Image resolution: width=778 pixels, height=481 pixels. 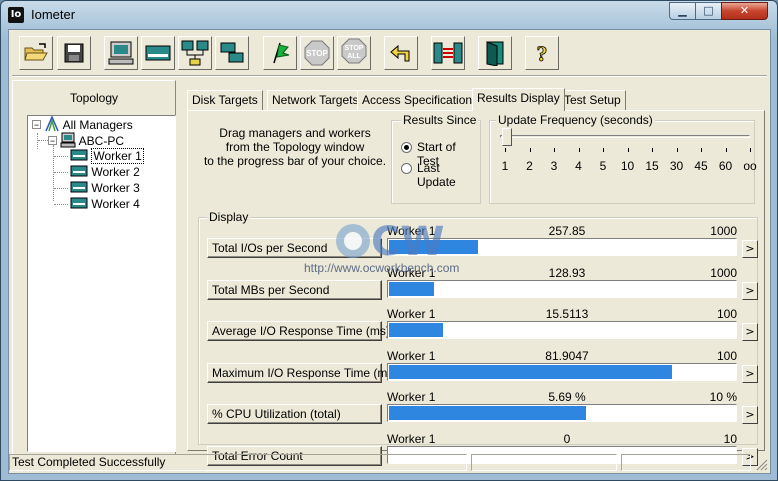 I want to click on tree-label-worker: Worker 4, so click(x=115, y=204).